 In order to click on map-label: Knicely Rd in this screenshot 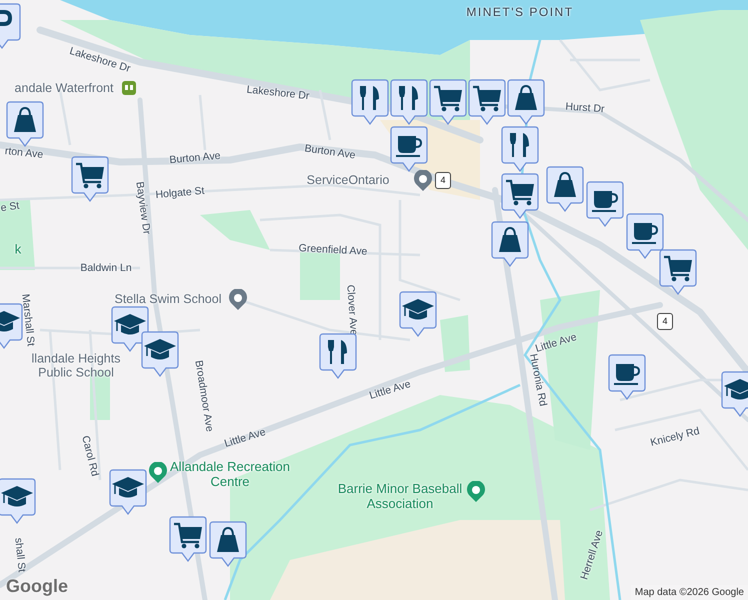, I will do `click(675, 437)`.